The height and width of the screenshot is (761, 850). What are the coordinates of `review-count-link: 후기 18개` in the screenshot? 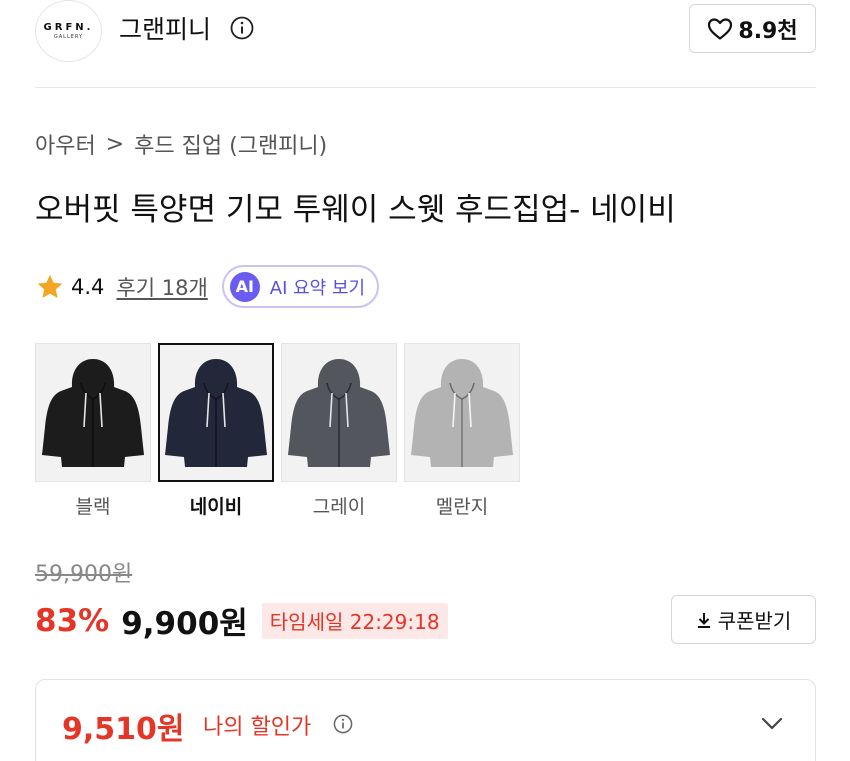 It's located at (161, 287).